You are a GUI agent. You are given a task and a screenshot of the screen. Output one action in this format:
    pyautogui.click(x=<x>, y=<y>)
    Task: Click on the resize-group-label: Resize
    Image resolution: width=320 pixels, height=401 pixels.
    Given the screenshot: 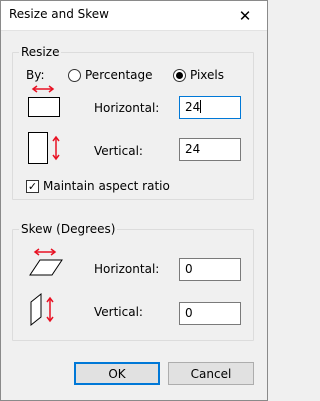 What is the action you would take?
    pyautogui.click(x=40, y=52)
    